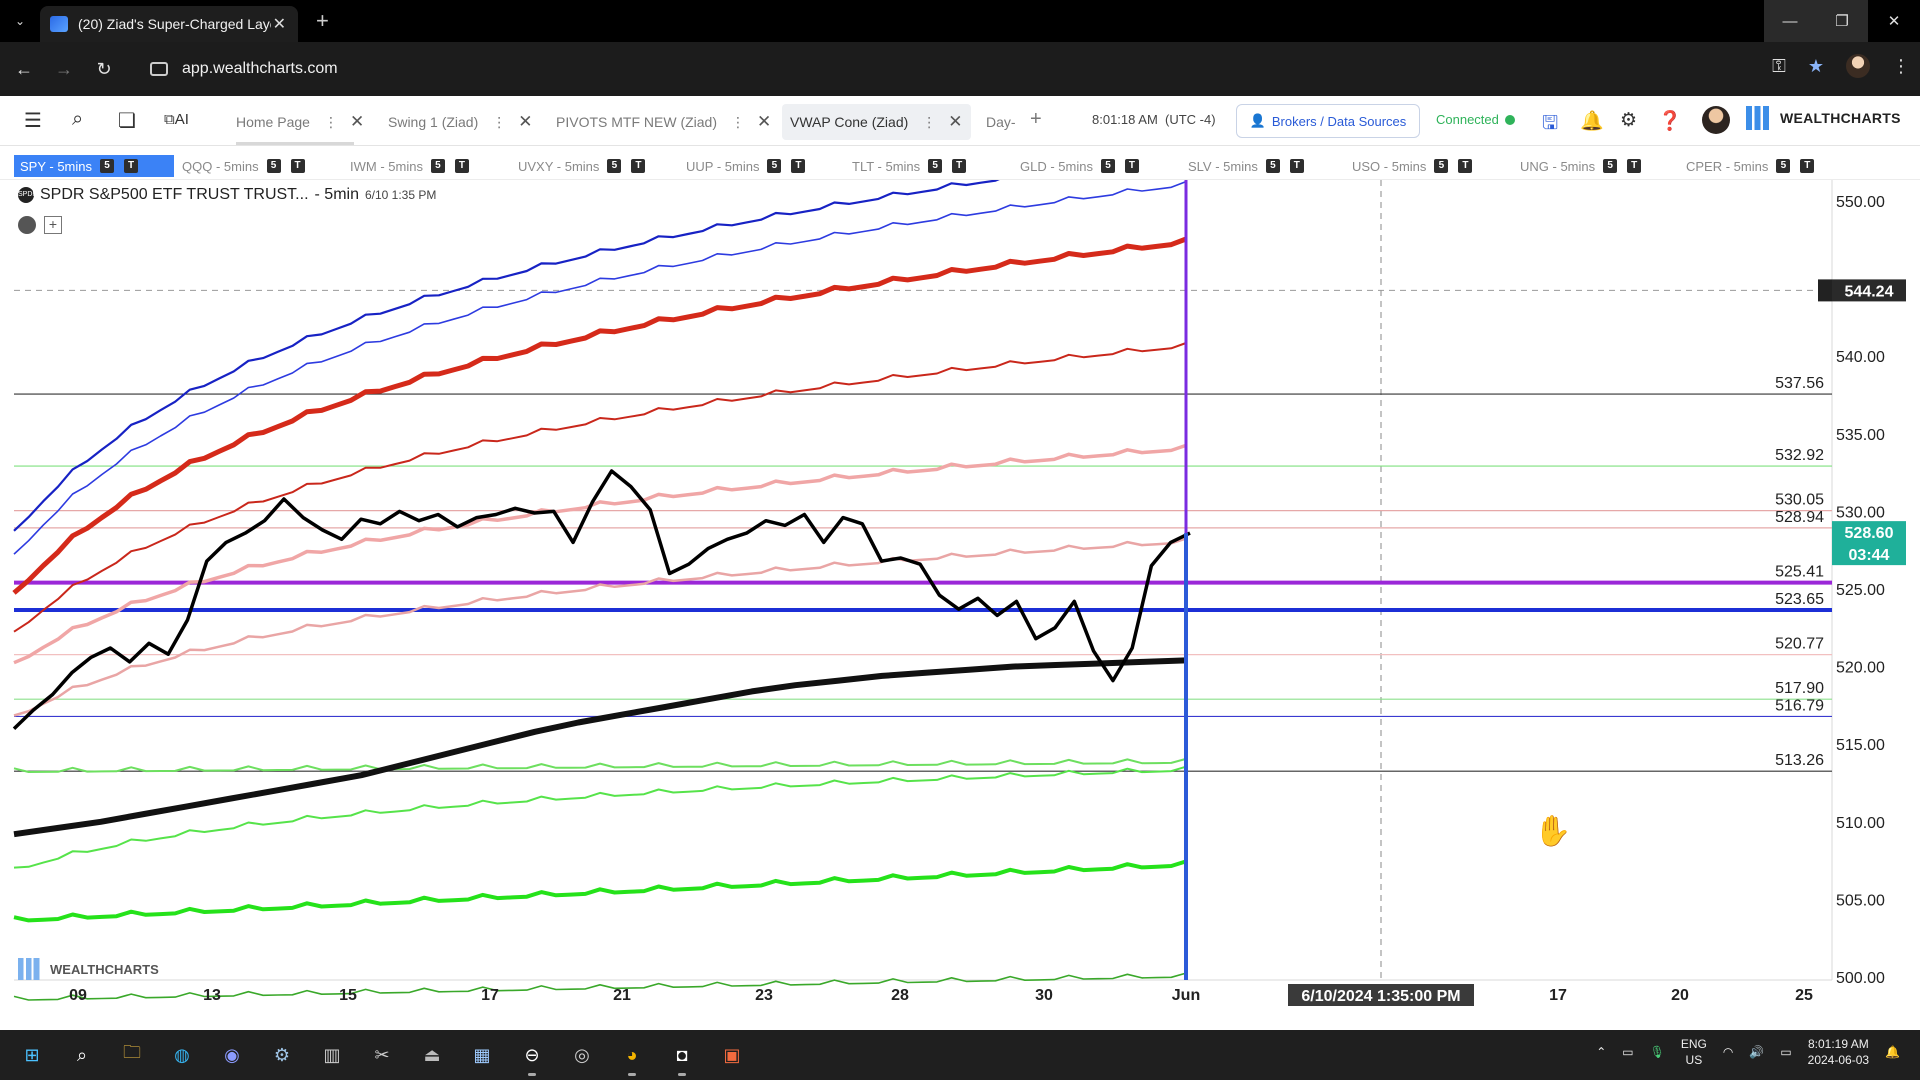 The image size is (1920, 1080). I want to click on tab-day: Day-, so click(1001, 122).